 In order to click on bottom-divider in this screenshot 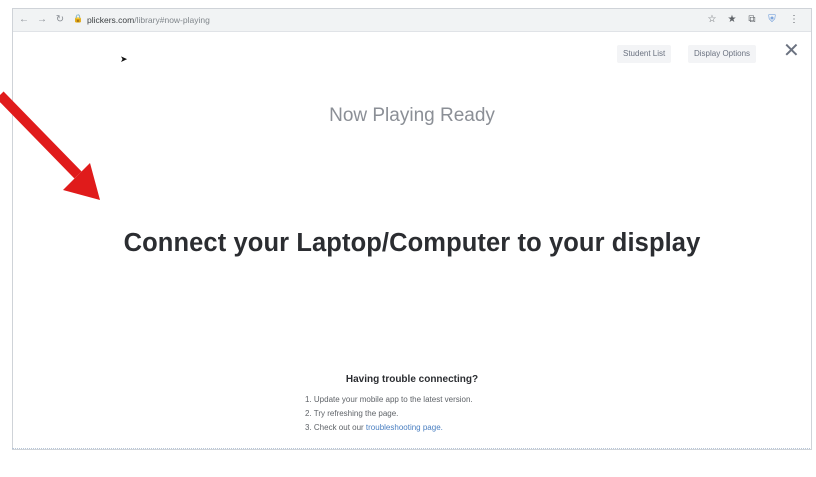, I will do `click(411, 449)`.